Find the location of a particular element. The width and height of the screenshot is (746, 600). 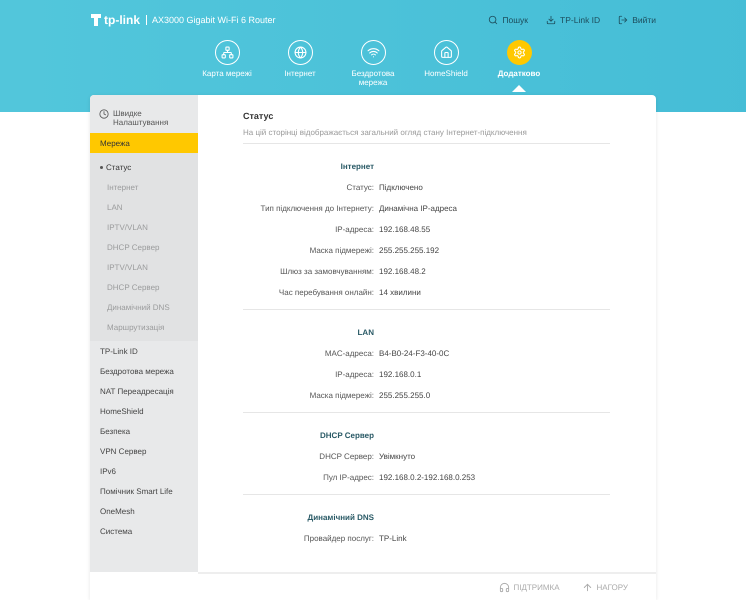

field-value: Увімкнуто is located at coordinates (397, 456).